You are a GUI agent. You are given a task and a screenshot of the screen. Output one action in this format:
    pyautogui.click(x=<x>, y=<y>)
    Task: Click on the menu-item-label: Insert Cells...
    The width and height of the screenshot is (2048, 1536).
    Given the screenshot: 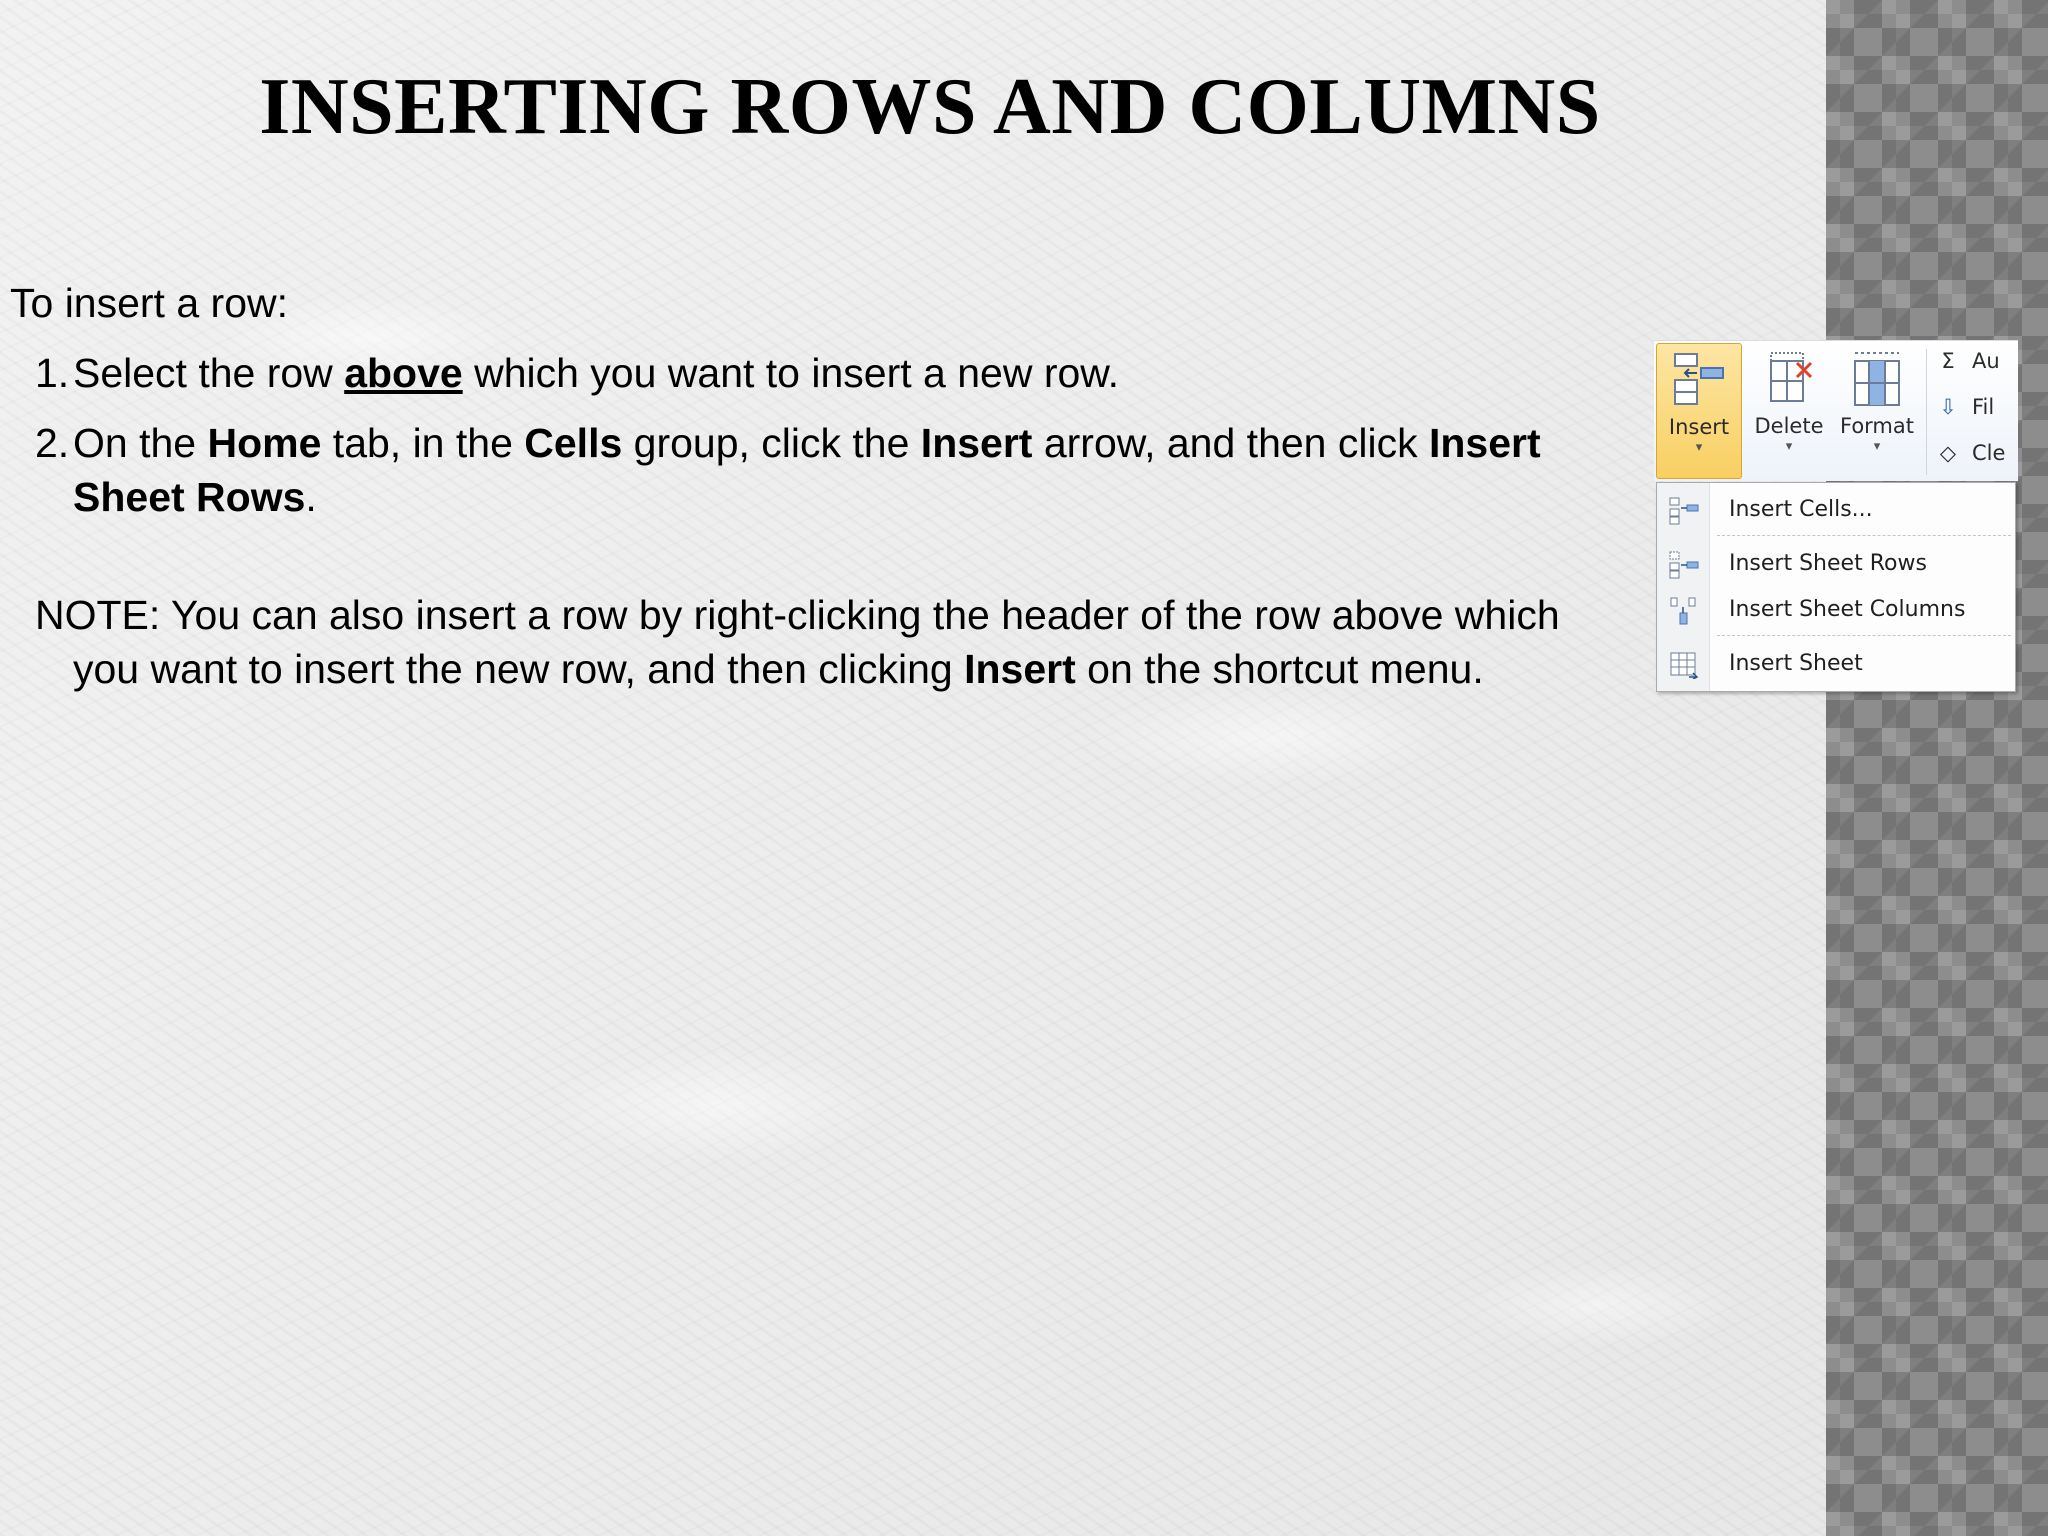 What is the action you would take?
    pyautogui.click(x=1801, y=509)
    